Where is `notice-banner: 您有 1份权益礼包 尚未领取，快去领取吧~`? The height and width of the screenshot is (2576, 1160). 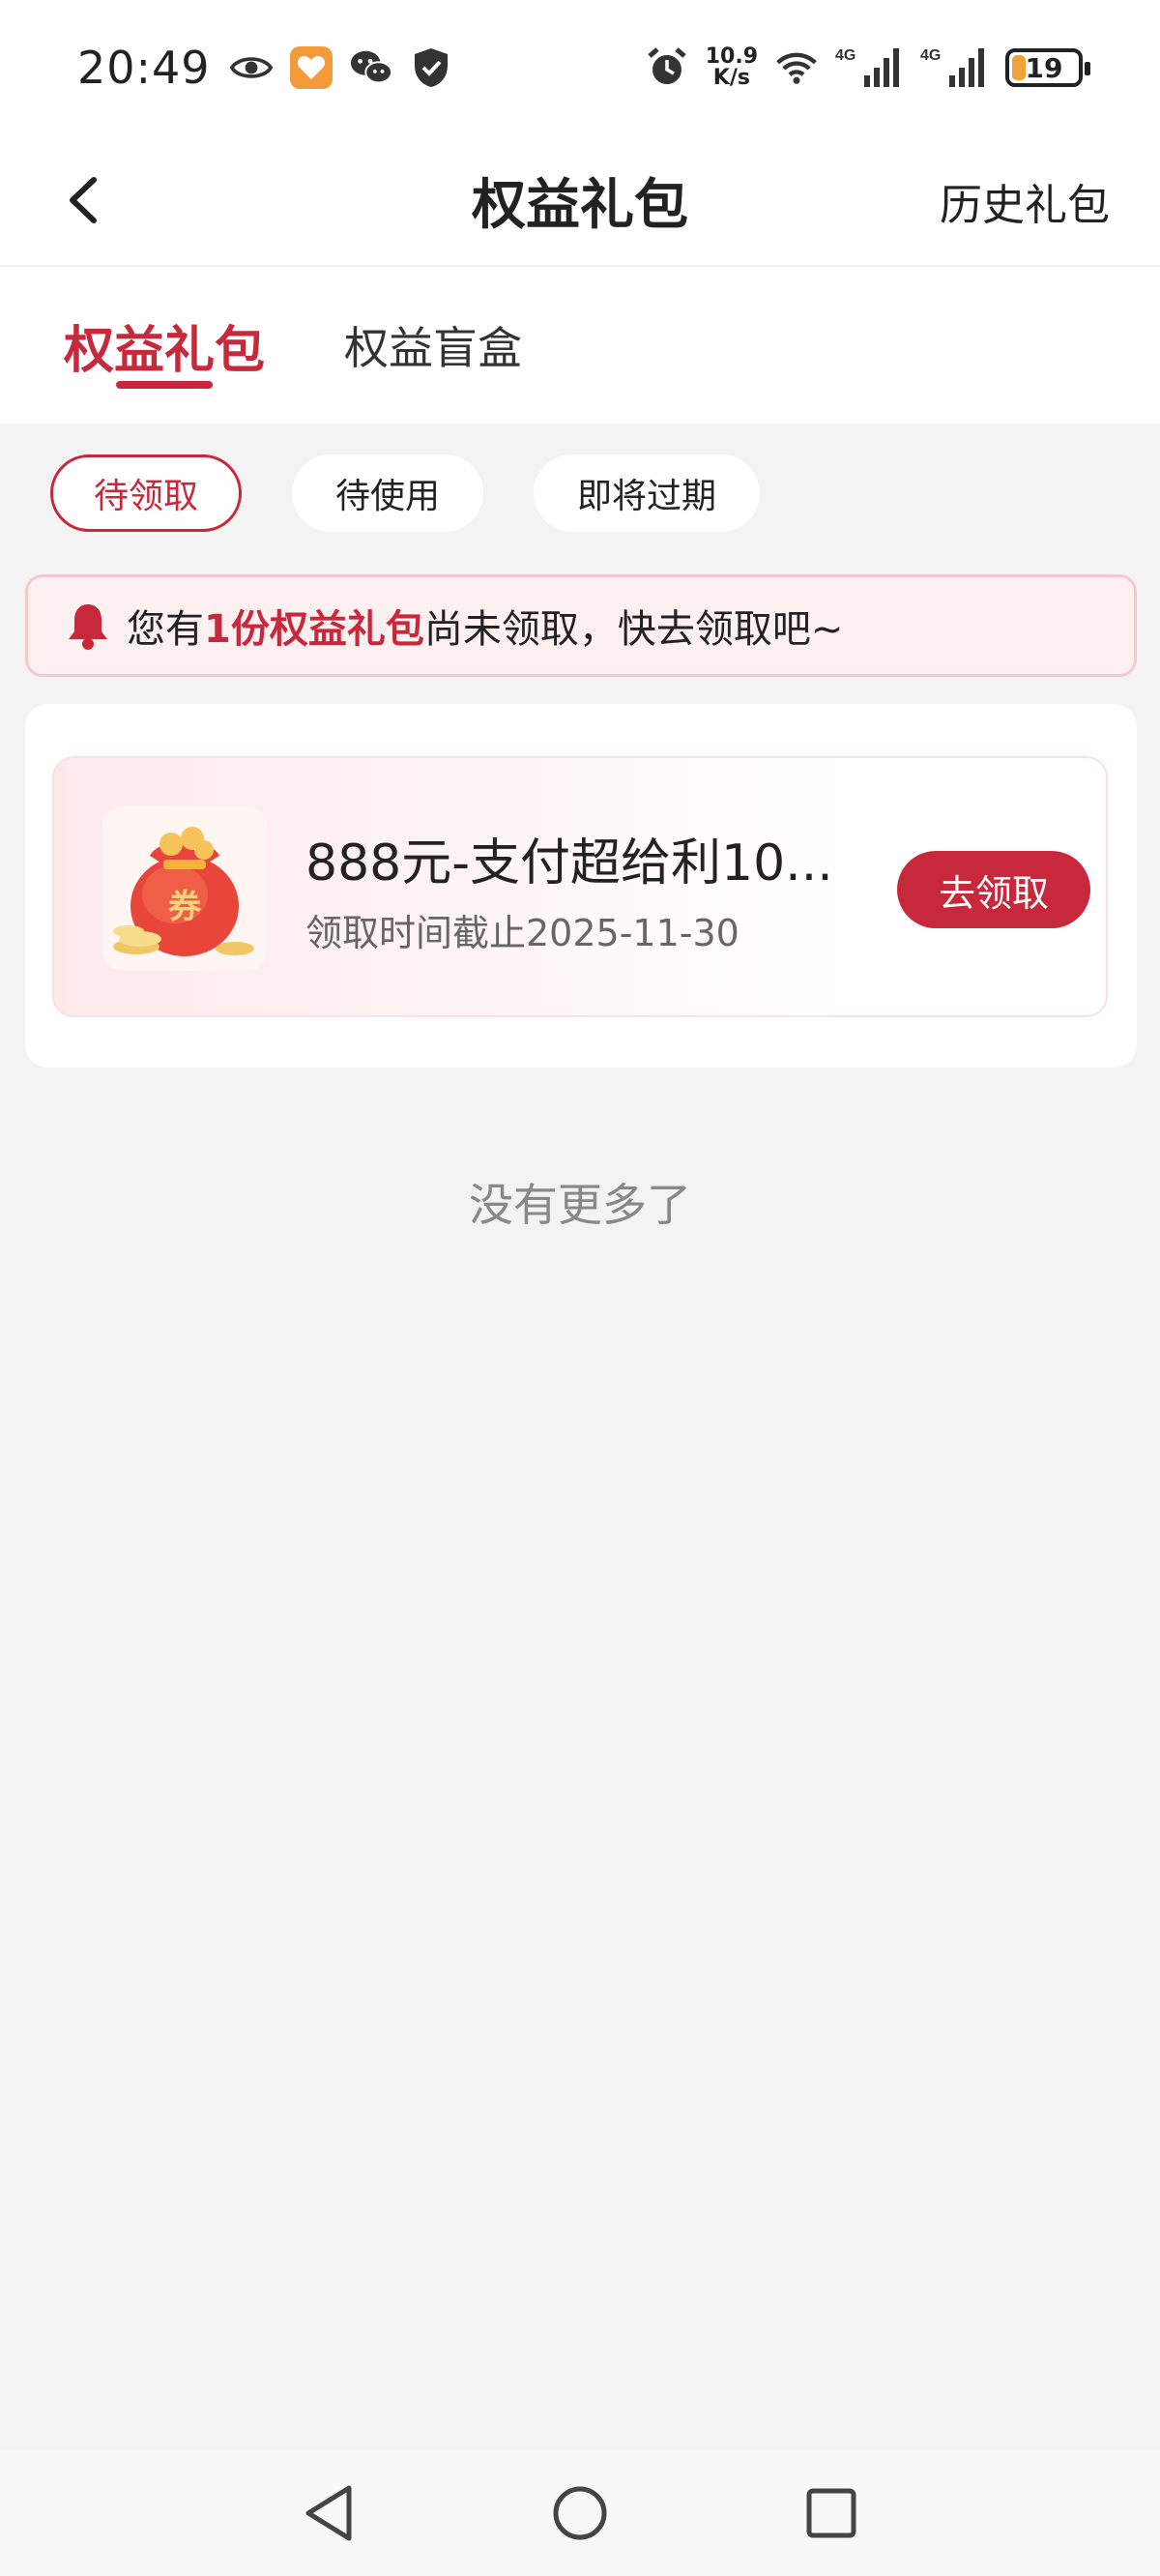
notice-banner: 您有 1份权益礼包 尚未领取，快去领取吧~ is located at coordinates (581, 625).